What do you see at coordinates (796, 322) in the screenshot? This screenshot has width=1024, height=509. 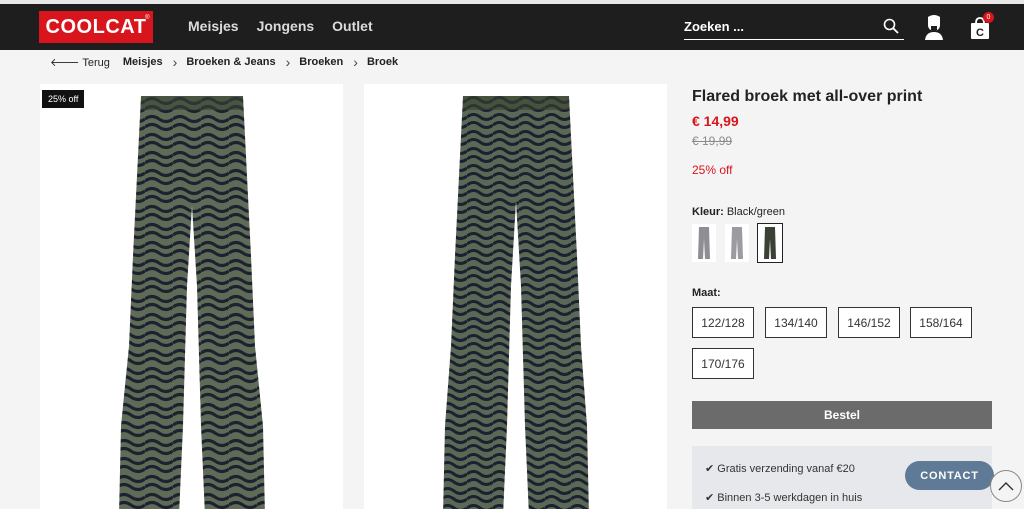 I see `size-option-134-140: 134/140` at bounding box center [796, 322].